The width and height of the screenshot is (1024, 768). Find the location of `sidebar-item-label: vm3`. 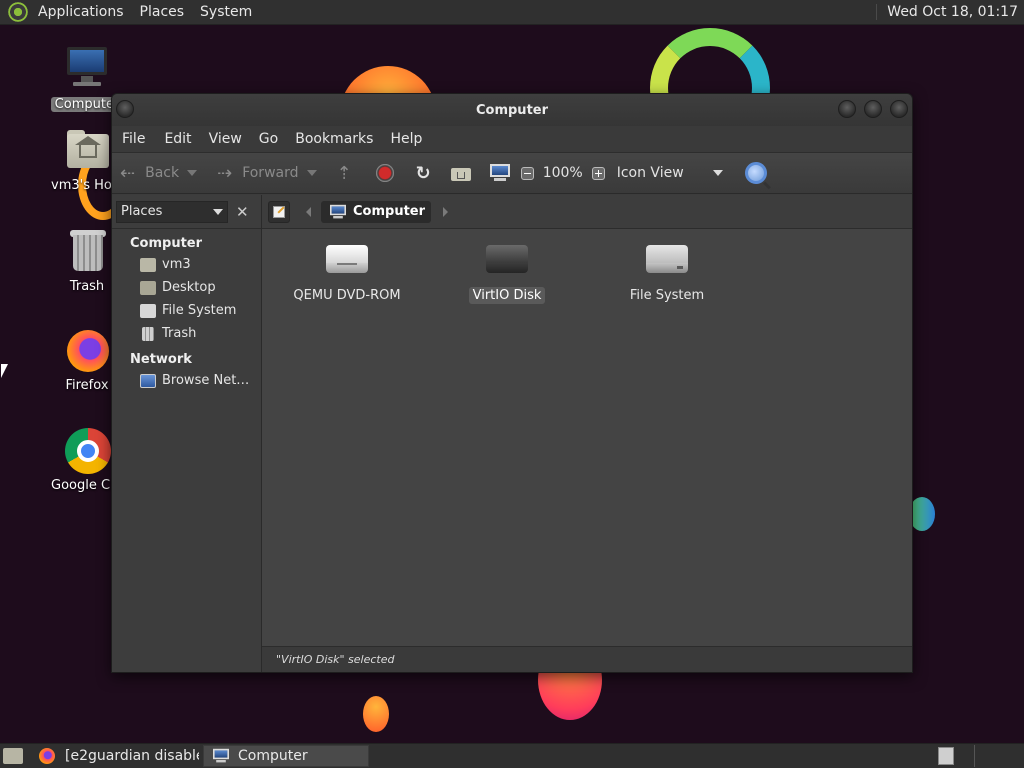

sidebar-item-label: vm3 is located at coordinates (176, 264).